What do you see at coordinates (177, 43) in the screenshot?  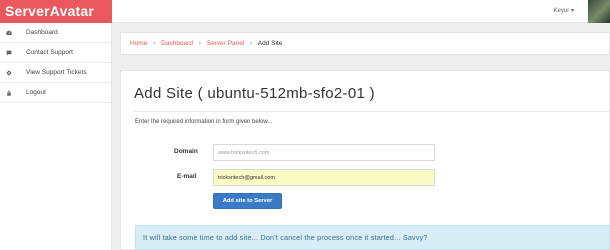 I see `breadcrumb-dashboard: Dashboard` at bounding box center [177, 43].